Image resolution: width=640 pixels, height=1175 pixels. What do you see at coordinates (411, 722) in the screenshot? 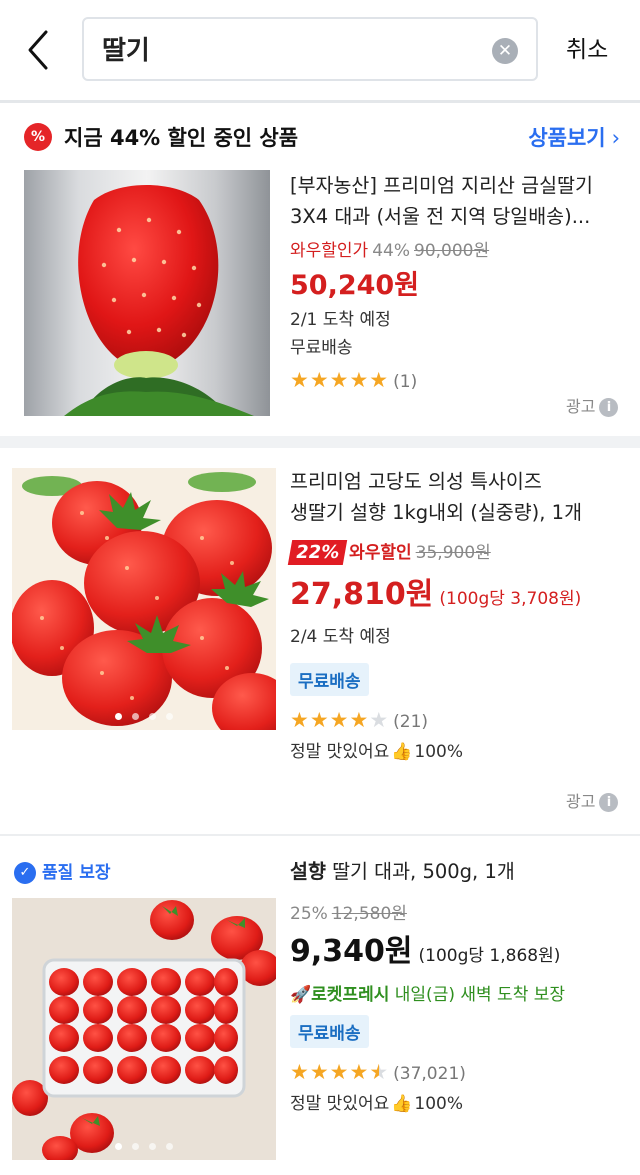
I see `review-count: (21)` at bounding box center [411, 722].